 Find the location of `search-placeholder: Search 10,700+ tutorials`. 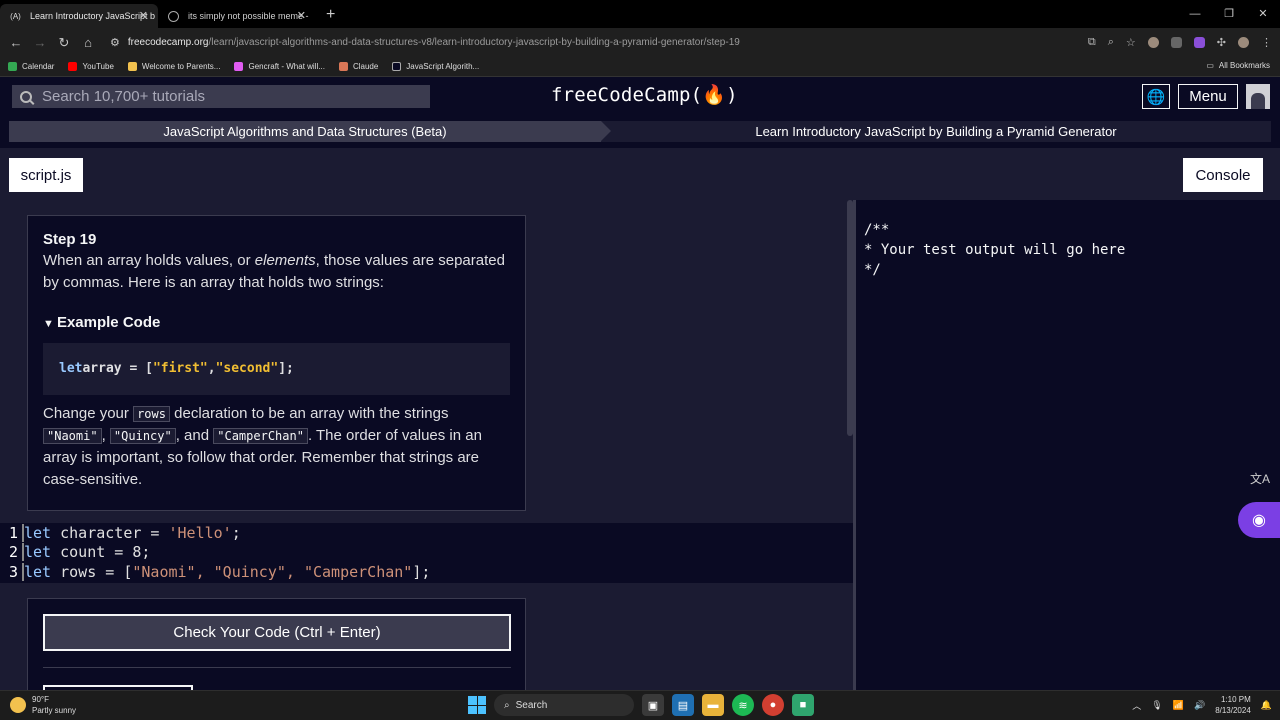

search-placeholder: Search 10,700+ tutorials is located at coordinates (124, 96).